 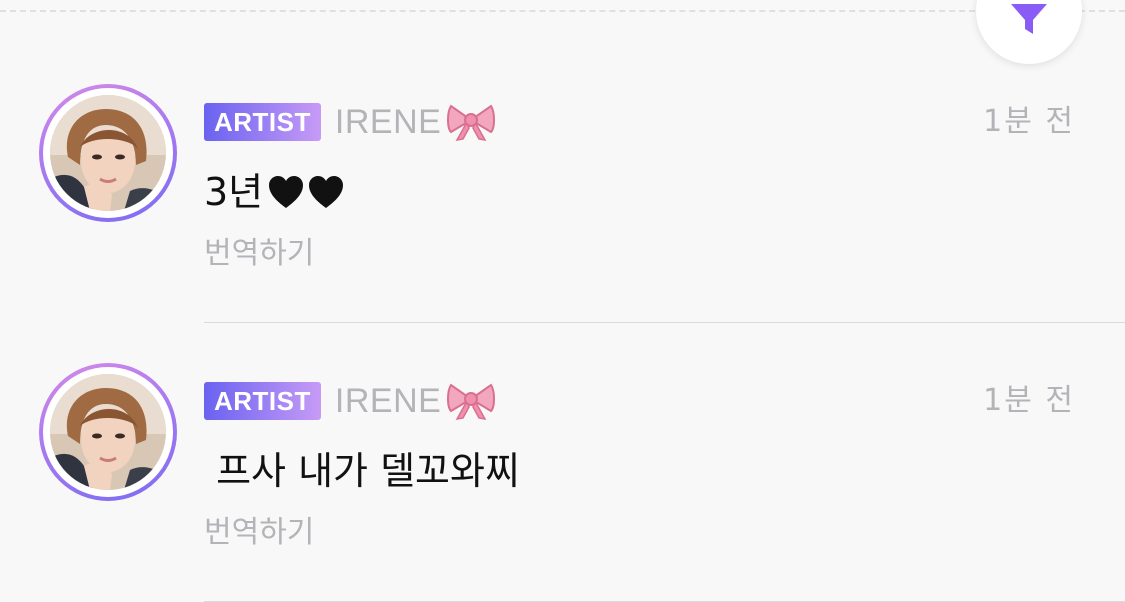 What do you see at coordinates (234, 192) in the screenshot?
I see `message-text: 3년` at bounding box center [234, 192].